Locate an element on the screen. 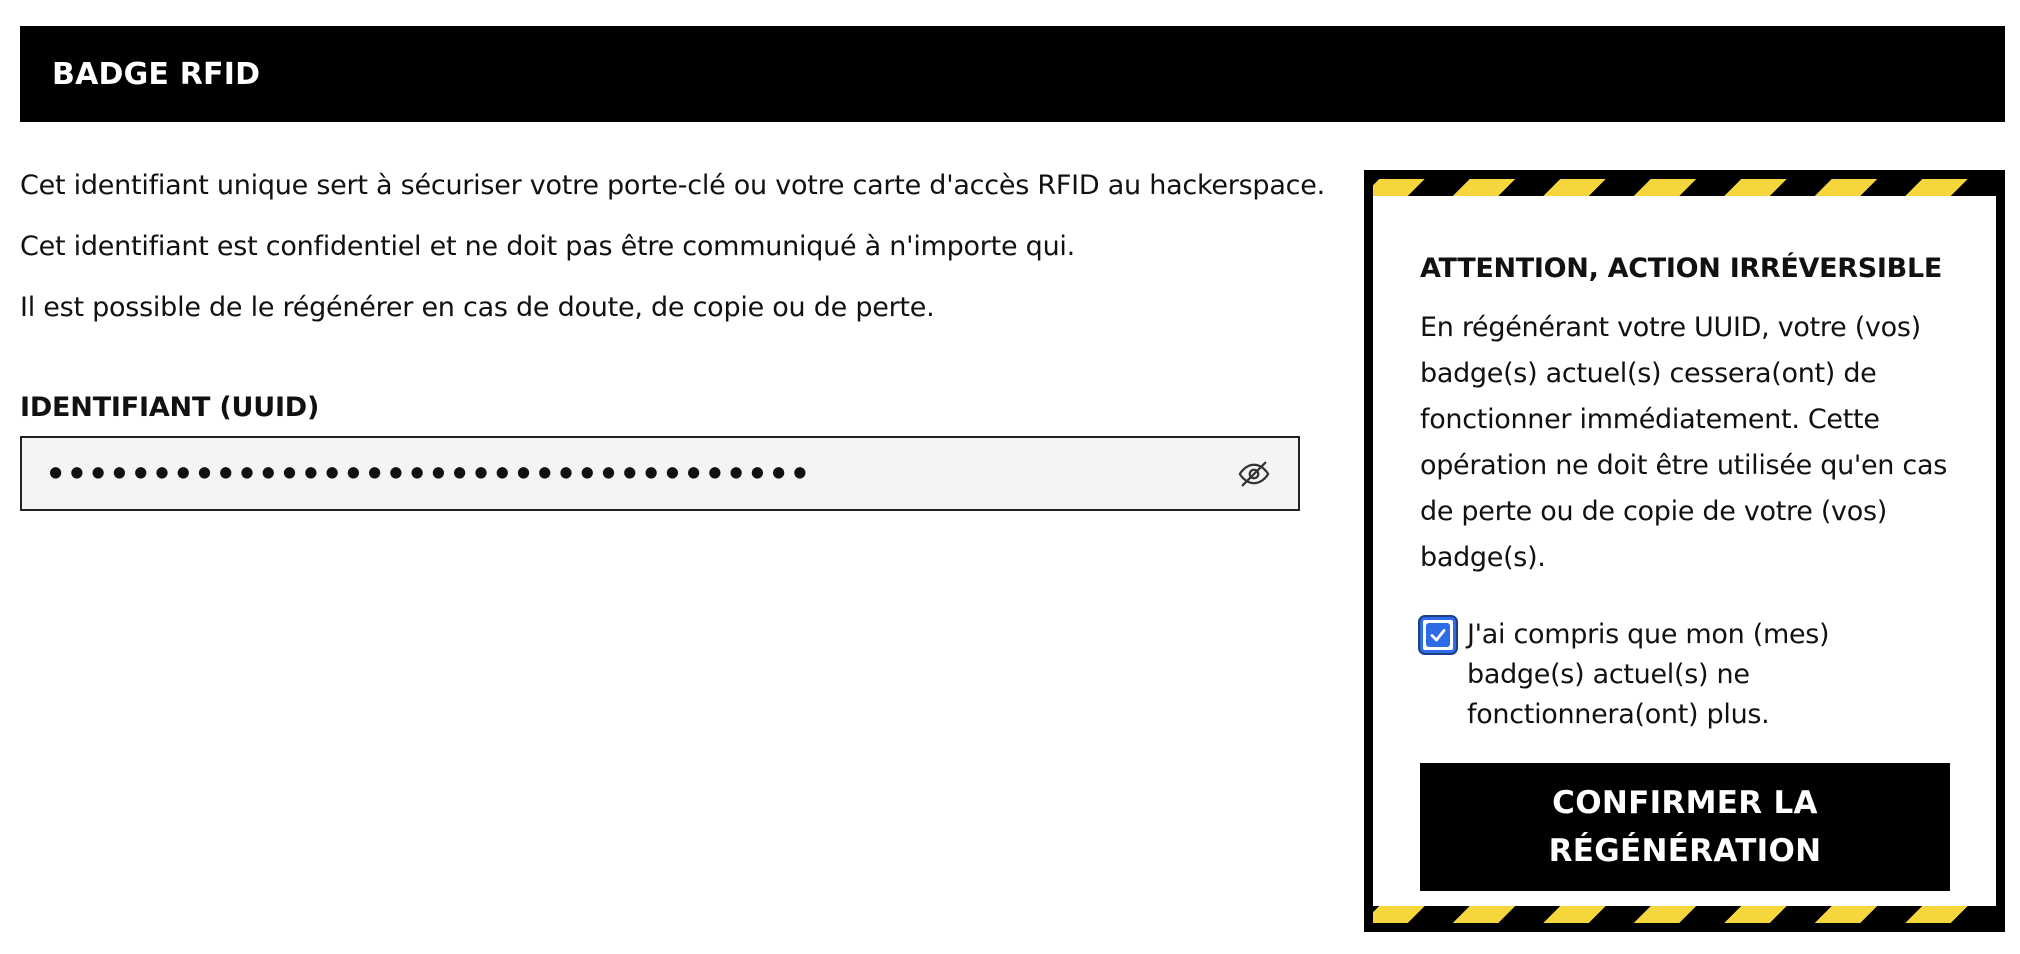 This screenshot has width=2020, height=954. eye-off-icon is located at coordinates (1254, 473).